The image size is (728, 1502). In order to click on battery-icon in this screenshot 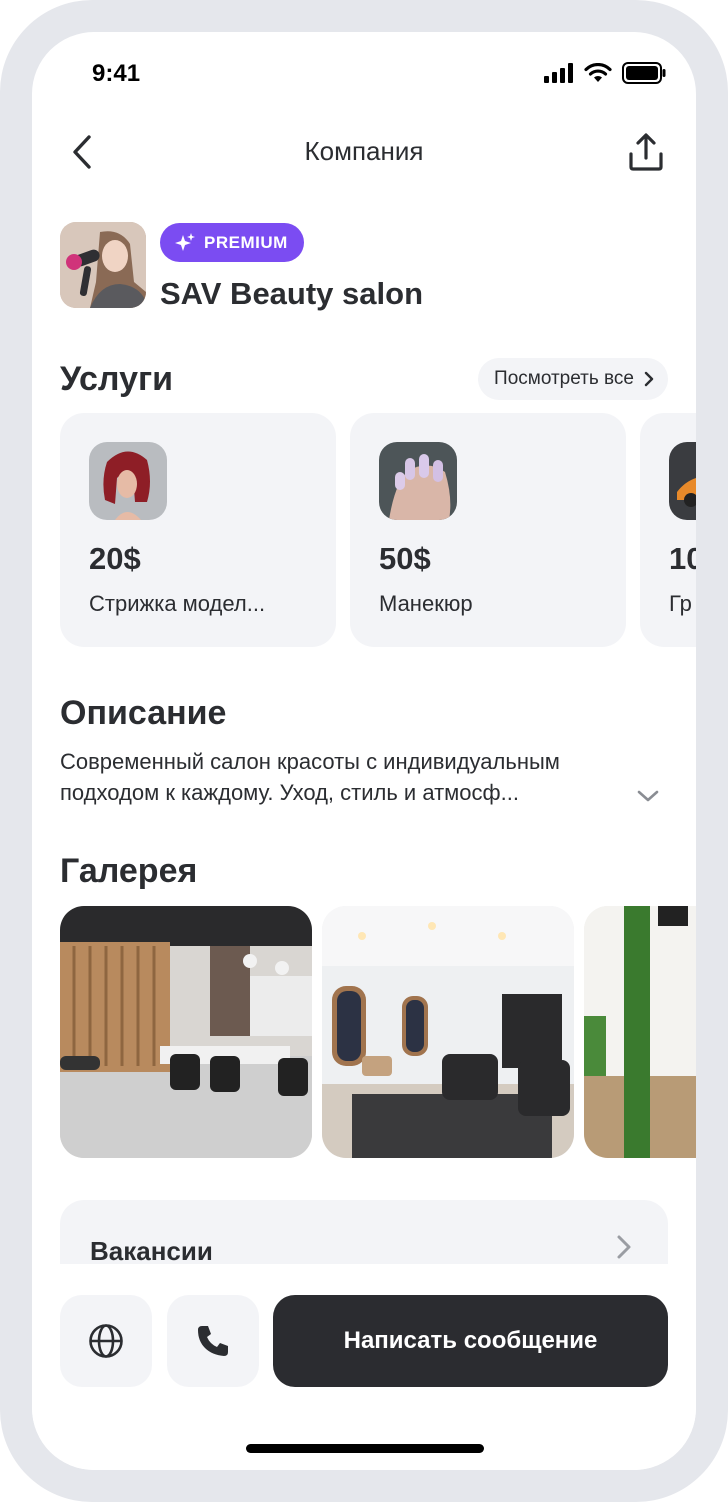, I will do `click(644, 73)`.